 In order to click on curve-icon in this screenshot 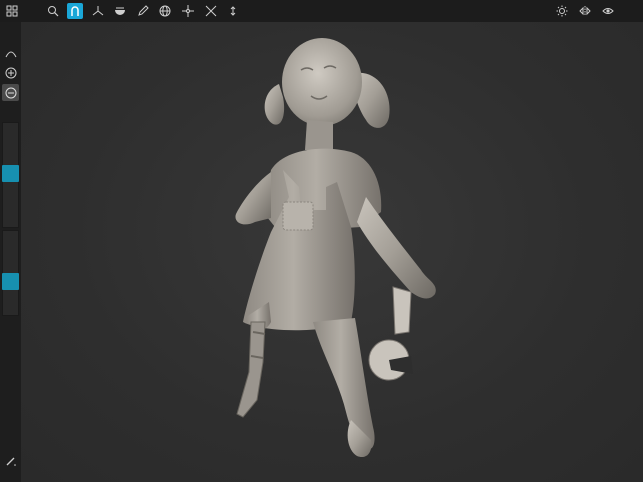, I will do `click(10, 52)`.